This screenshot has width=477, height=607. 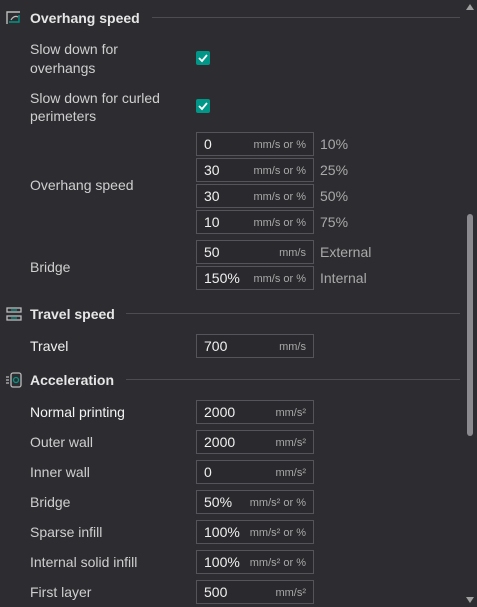 I want to click on field-value: 700, so click(x=216, y=346).